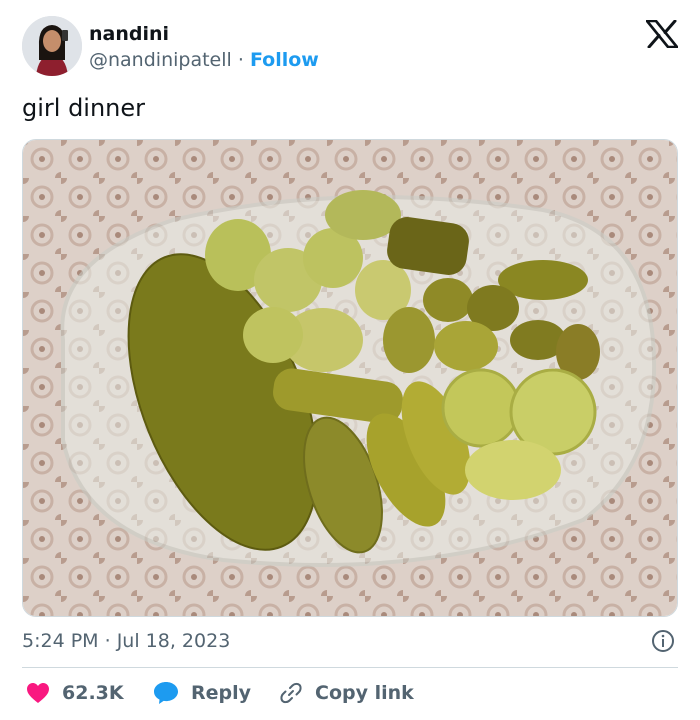  Describe the element at coordinates (166, 693) in the screenshot. I see `speech-bubble-icon` at that location.